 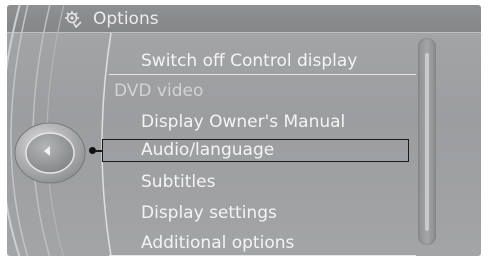 I want to click on menu-item-additional-options: Additional options, so click(x=217, y=243).